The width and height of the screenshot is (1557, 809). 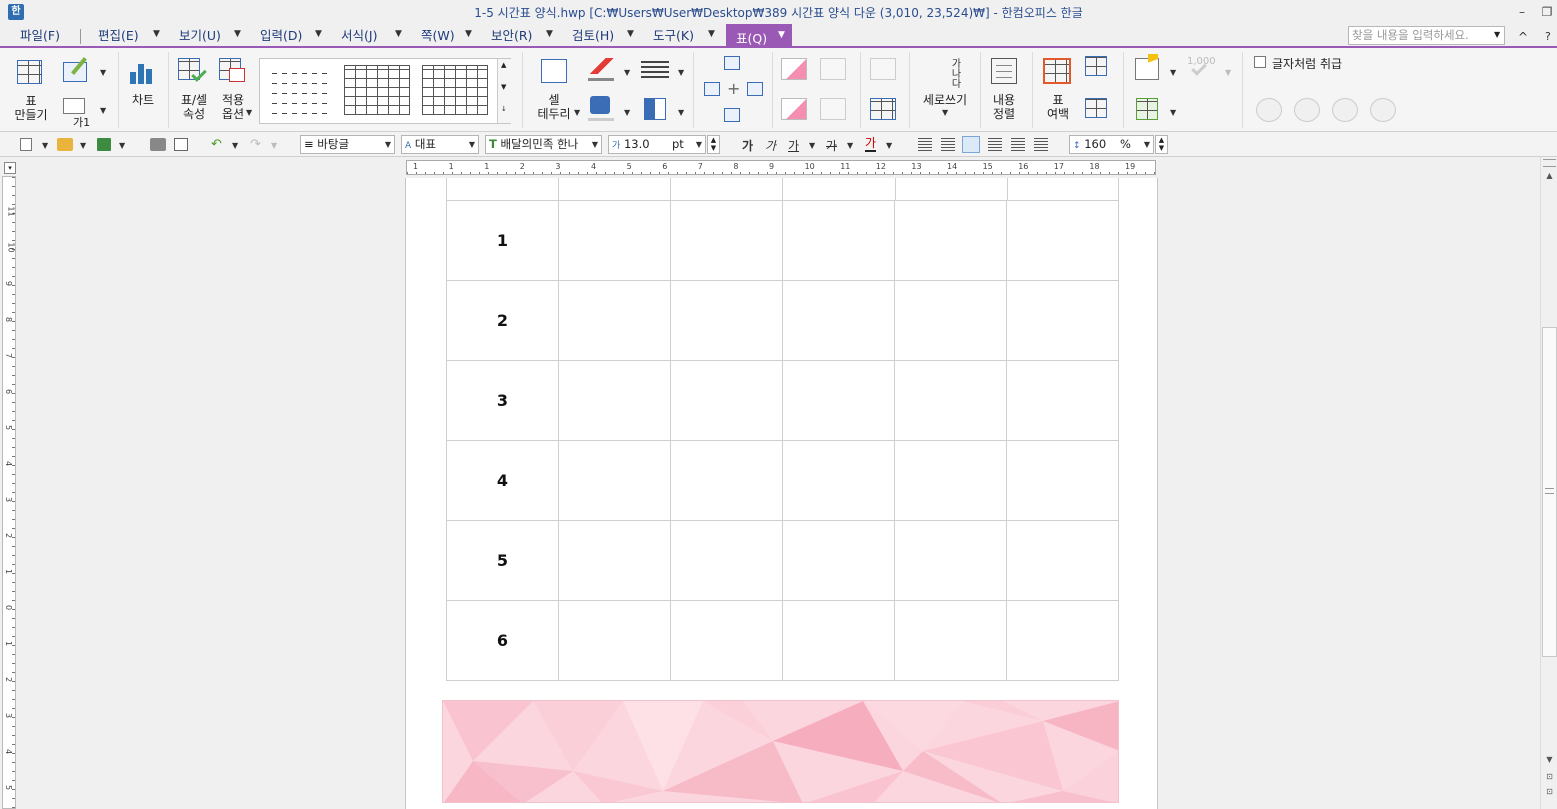 I want to click on line-style-icon, so click(x=655, y=68).